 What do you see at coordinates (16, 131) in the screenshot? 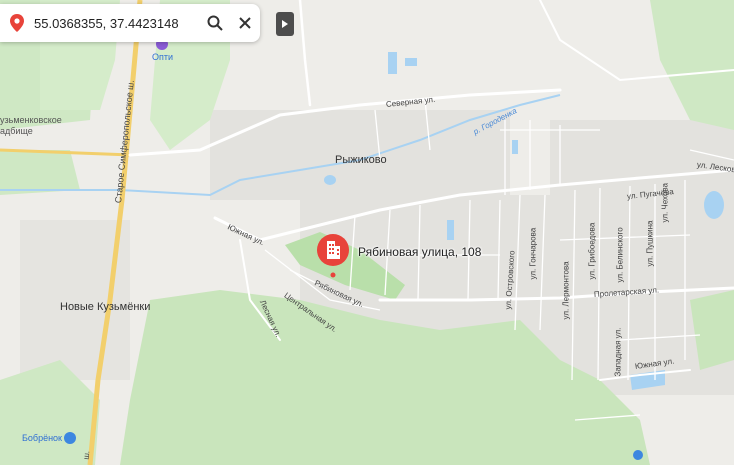
I see `place-label-cemetery-2: адбище` at bounding box center [16, 131].